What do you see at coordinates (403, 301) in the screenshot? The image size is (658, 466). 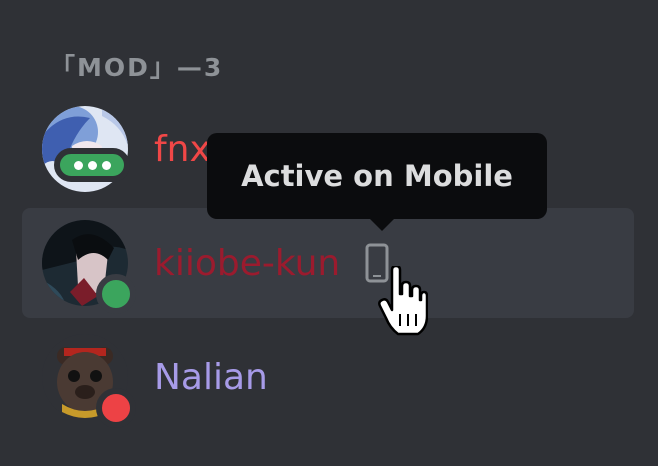 I see `hand-pointer-icon` at bounding box center [403, 301].